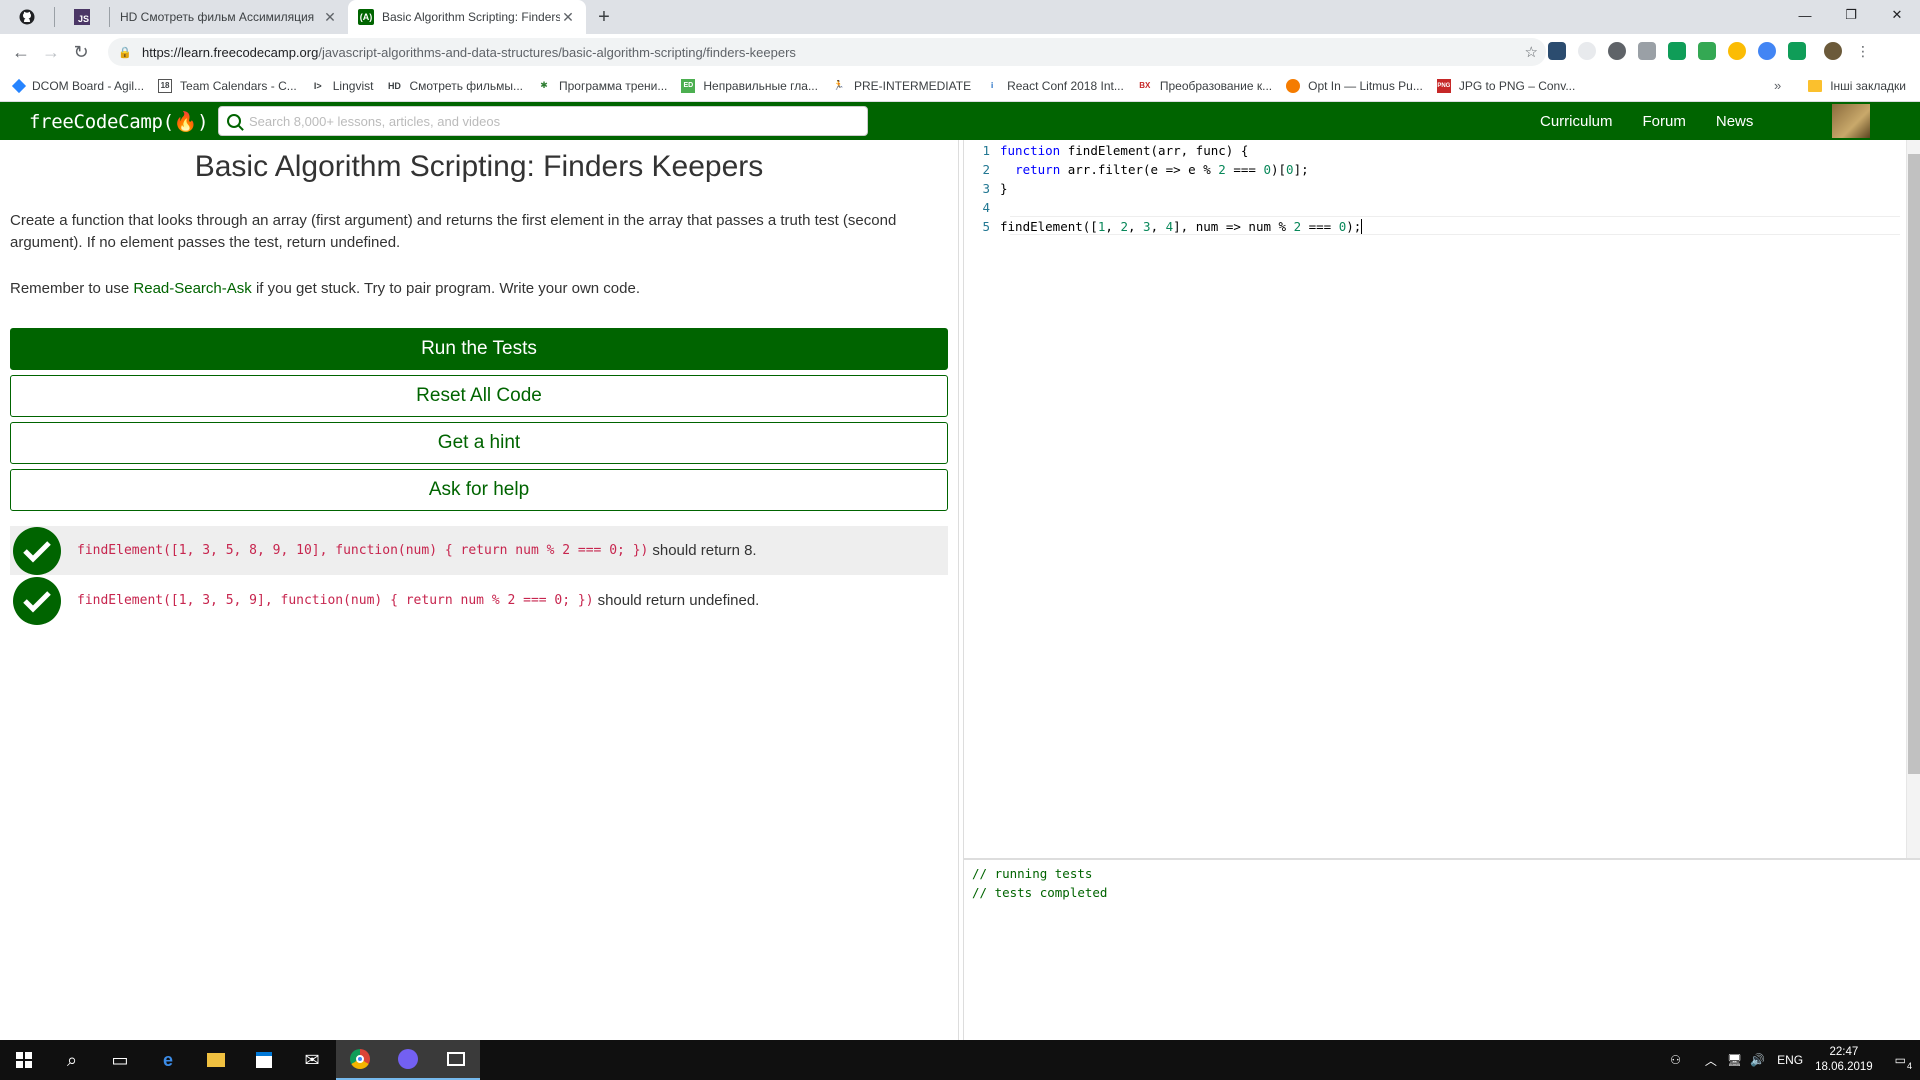  What do you see at coordinates (234, 121) in the screenshot?
I see `search-icon` at bounding box center [234, 121].